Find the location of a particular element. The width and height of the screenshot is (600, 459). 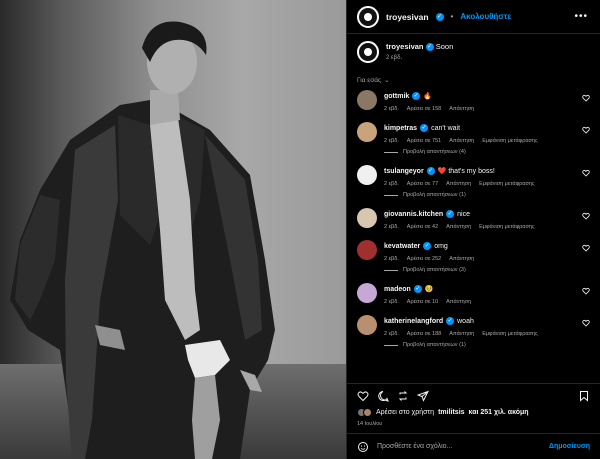

comment-username: giovannis.kitchen is located at coordinates (413, 214).